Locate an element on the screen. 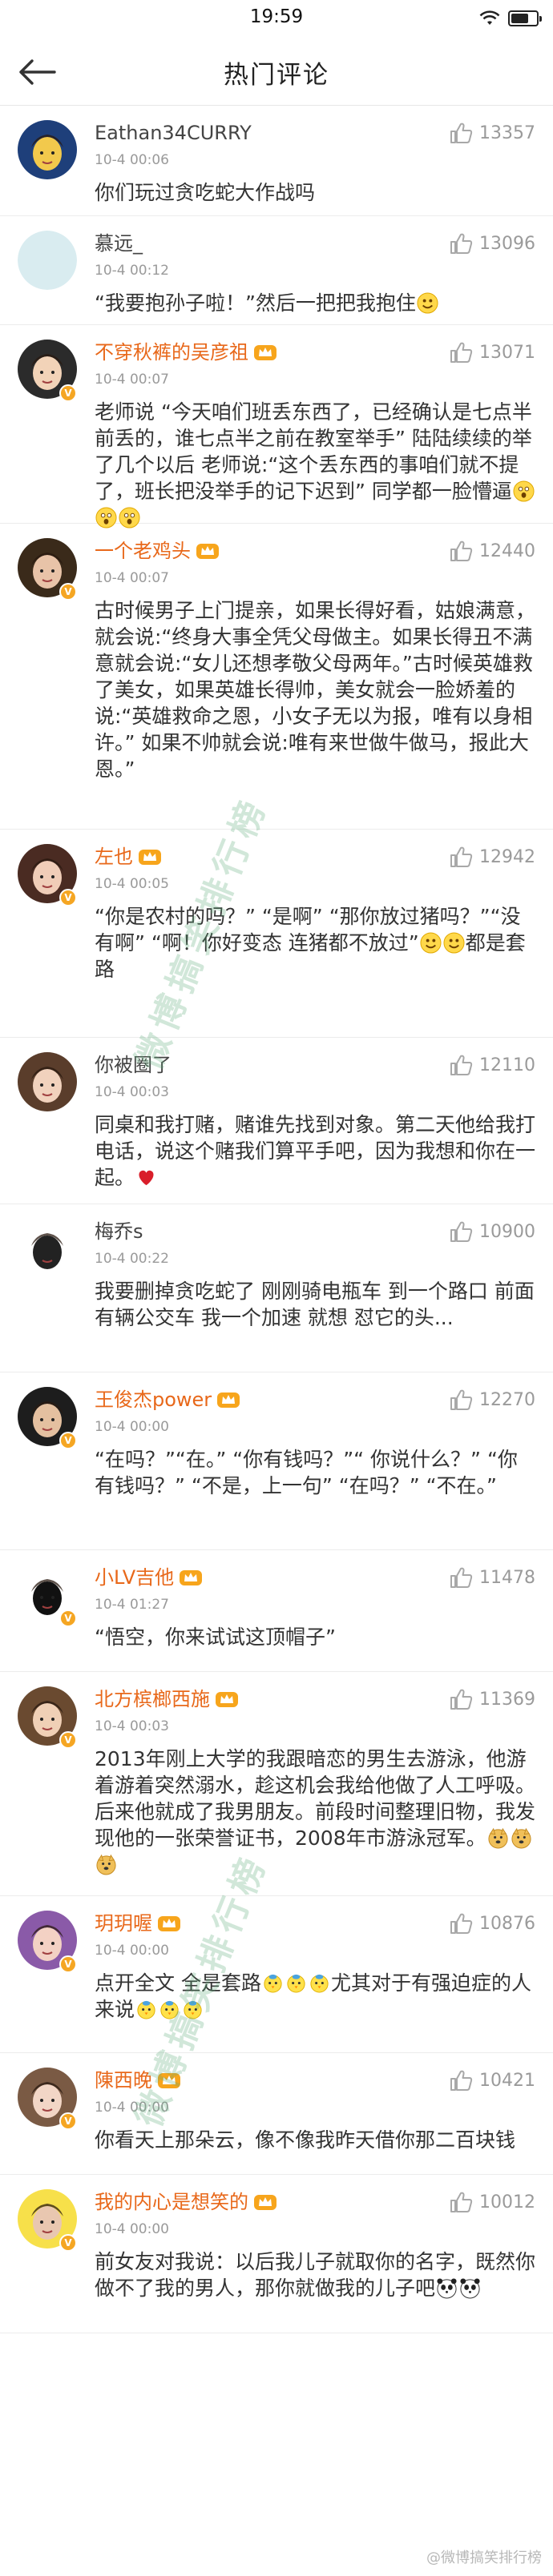  username: 左也 is located at coordinates (128, 857).